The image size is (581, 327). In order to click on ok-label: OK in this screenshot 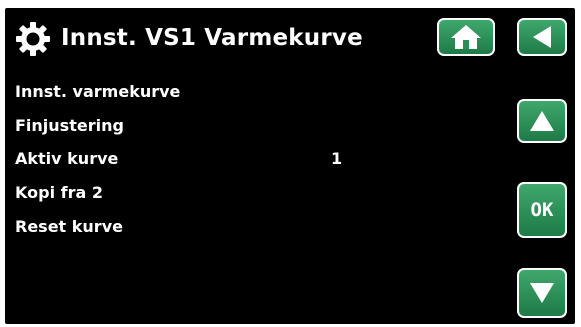, I will do `click(542, 210)`.